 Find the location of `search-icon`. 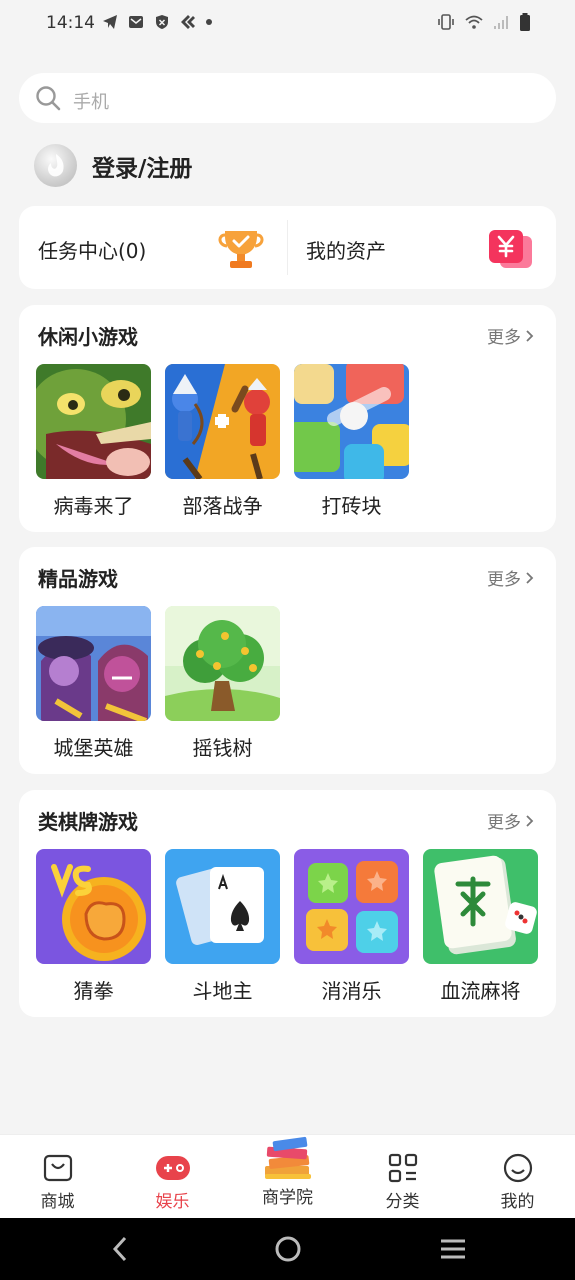

search-icon is located at coordinates (48, 98).